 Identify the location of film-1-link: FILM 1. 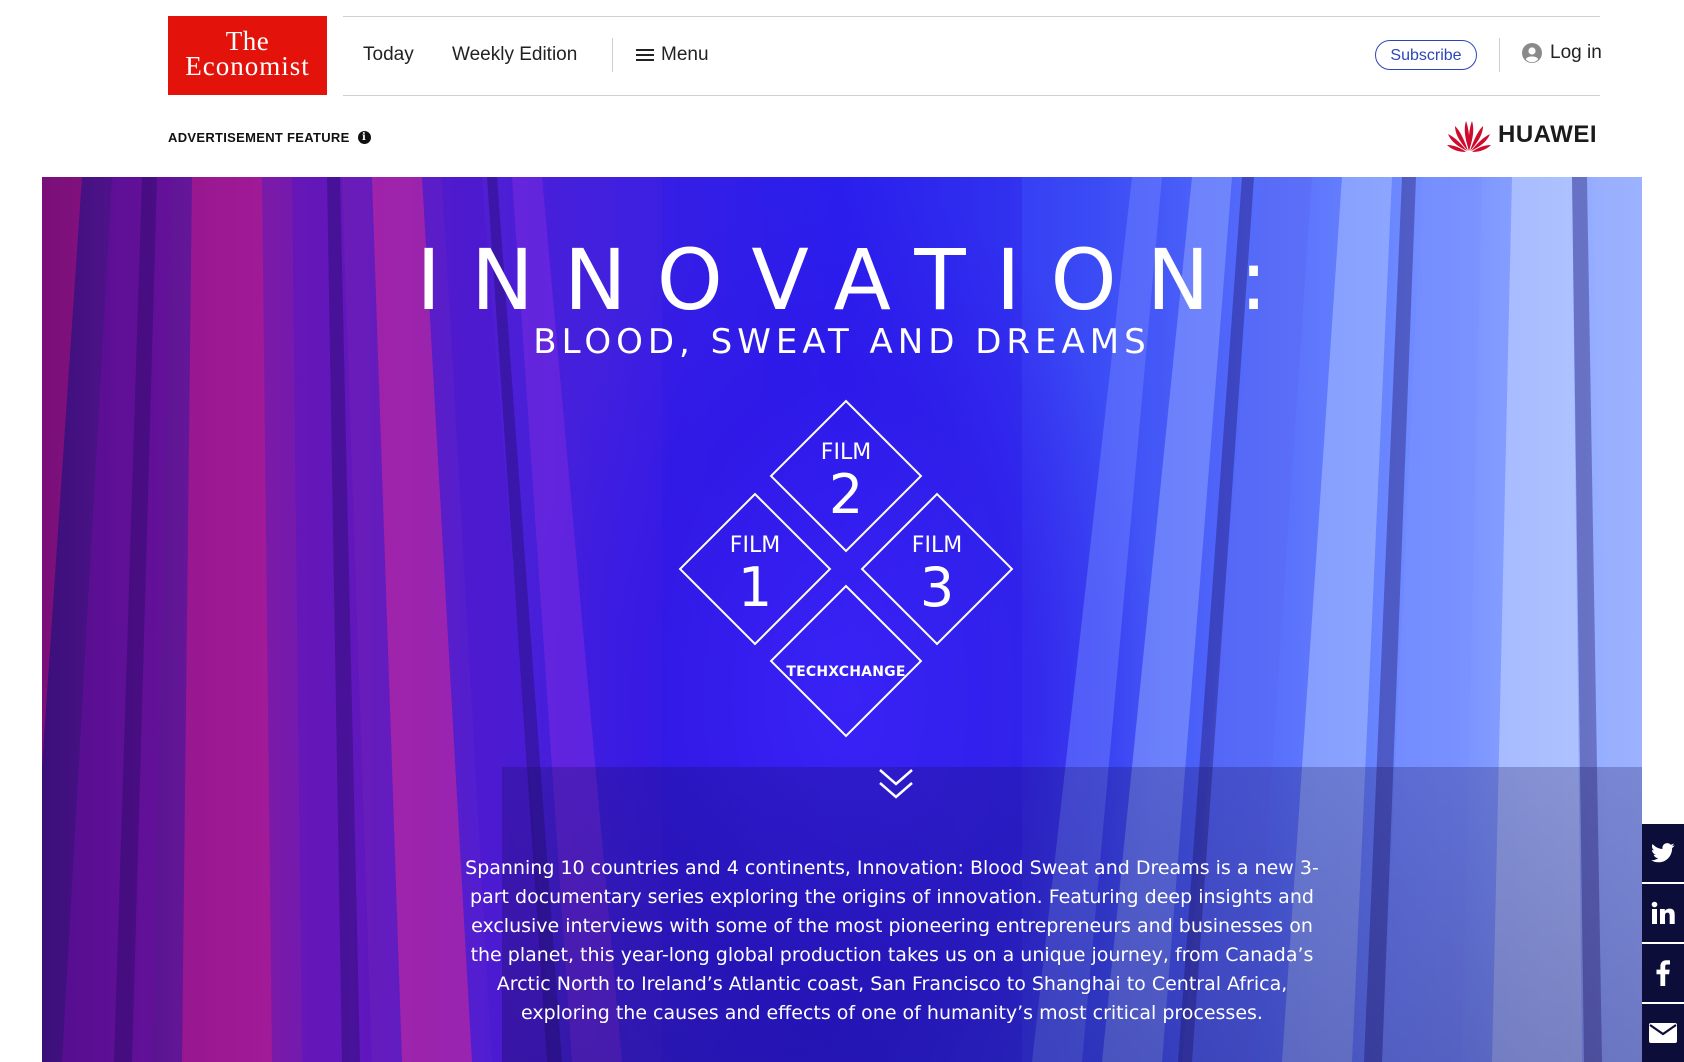
(755, 575).